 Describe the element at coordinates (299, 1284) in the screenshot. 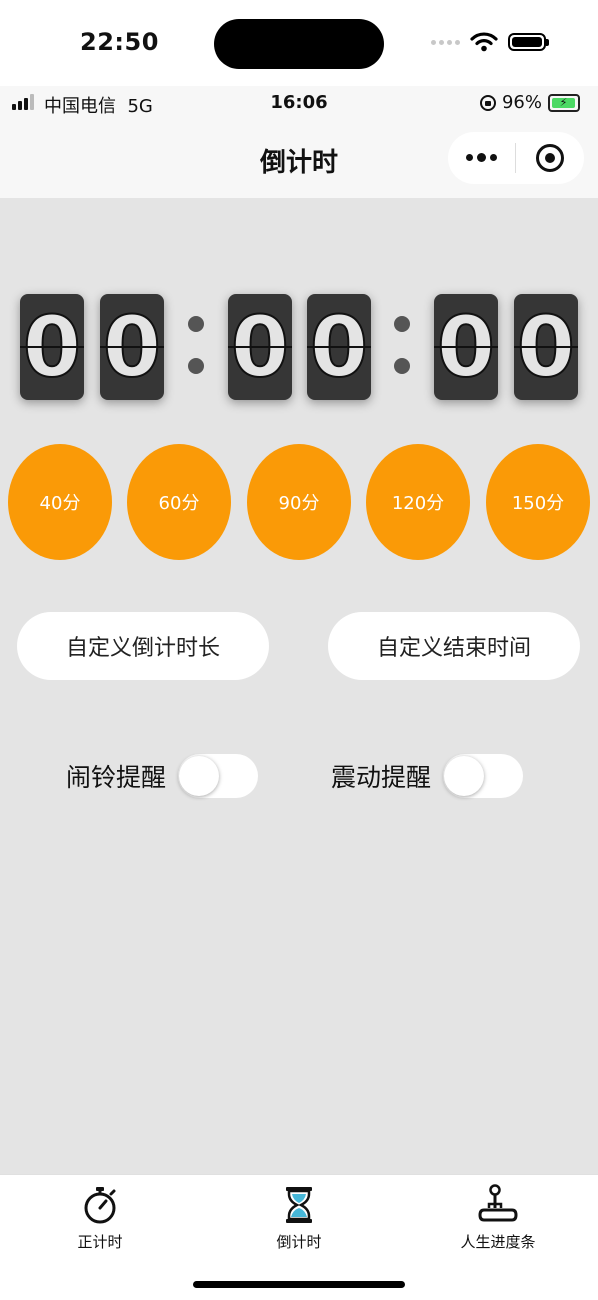

I see `home-indicator` at that location.